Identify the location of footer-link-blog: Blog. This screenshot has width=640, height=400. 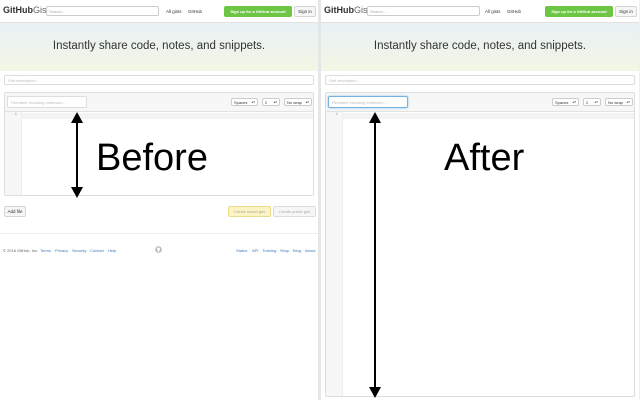
(297, 250).